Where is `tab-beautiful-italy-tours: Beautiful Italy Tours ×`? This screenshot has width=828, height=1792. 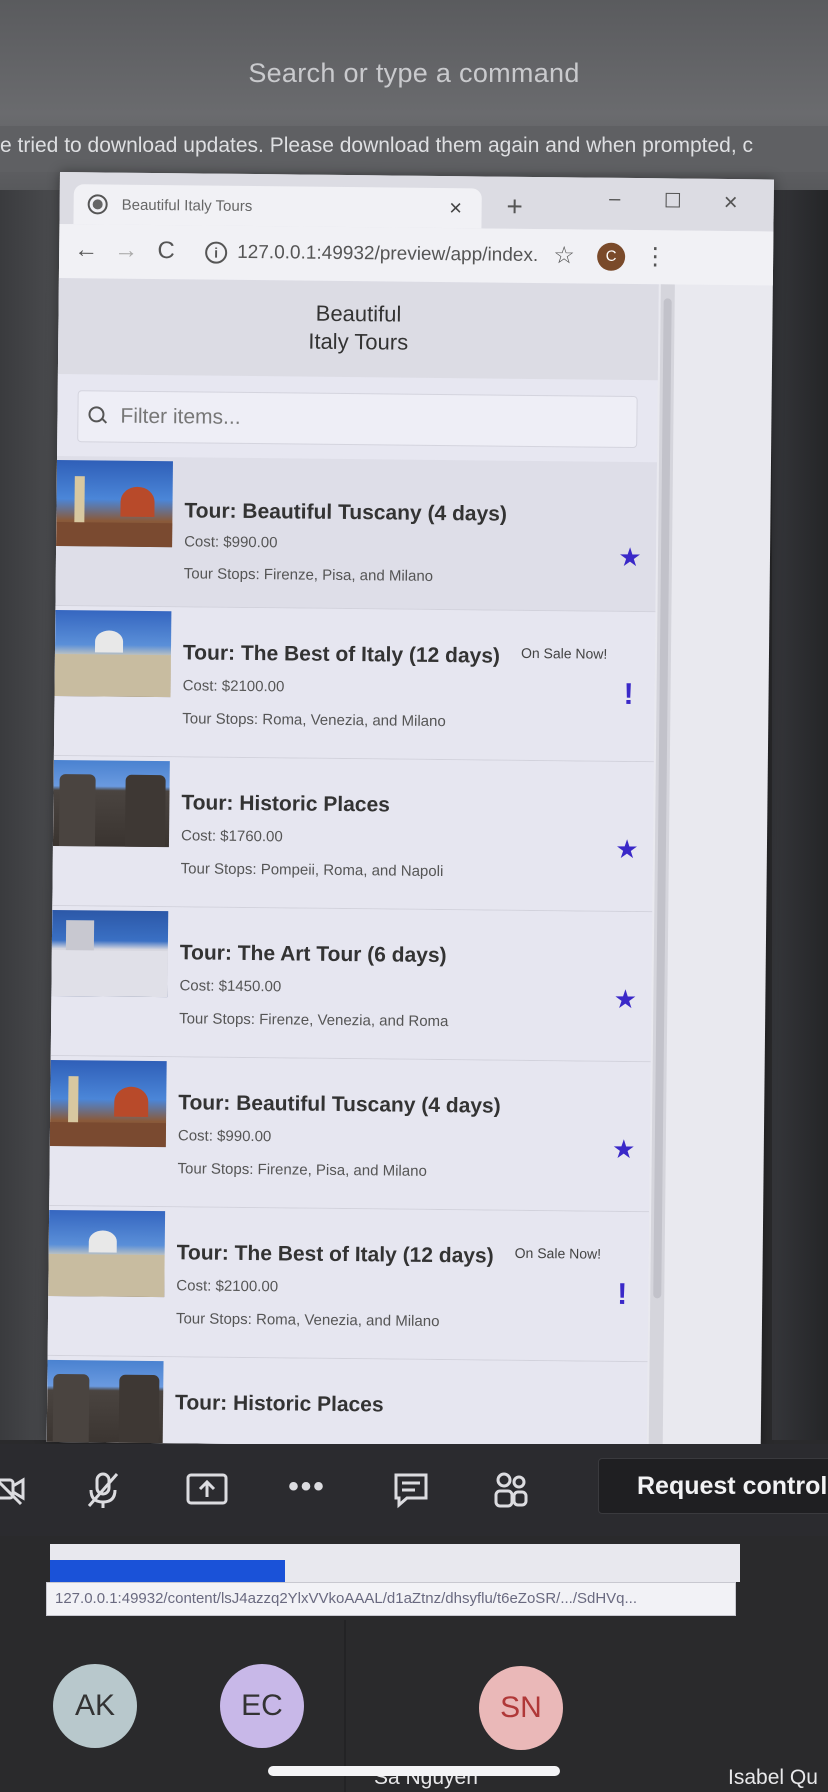 tab-beautiful-italy-tours: Beautiful Italy Tours × is located at coordinates (277, 206).